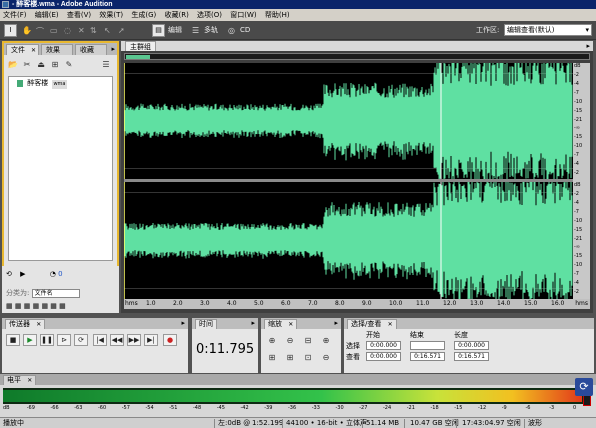 This screenshot has width=596, height=428. I want to click on stop-button: ■, so click(13, 340).